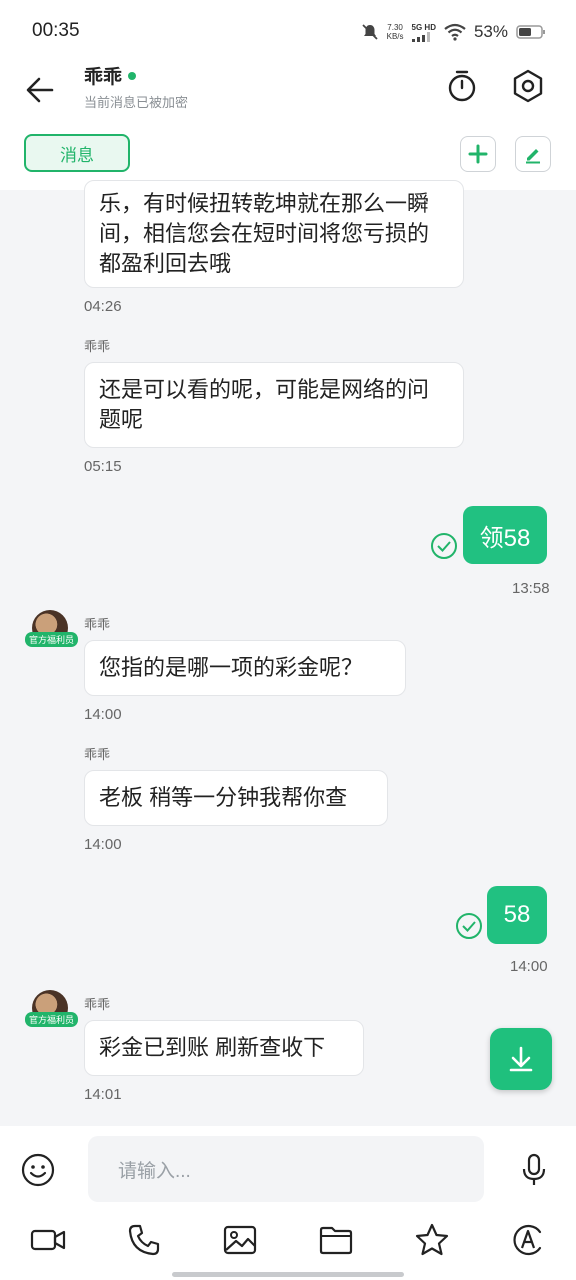 The width and height of the screenshot is (576, 1280). What do you see at coordinates (274, 405) in the screenshot?
I see `message-bubble-2: 还是可以看的呢，可能是网络的问题呢` at bounding box center [274, 405].